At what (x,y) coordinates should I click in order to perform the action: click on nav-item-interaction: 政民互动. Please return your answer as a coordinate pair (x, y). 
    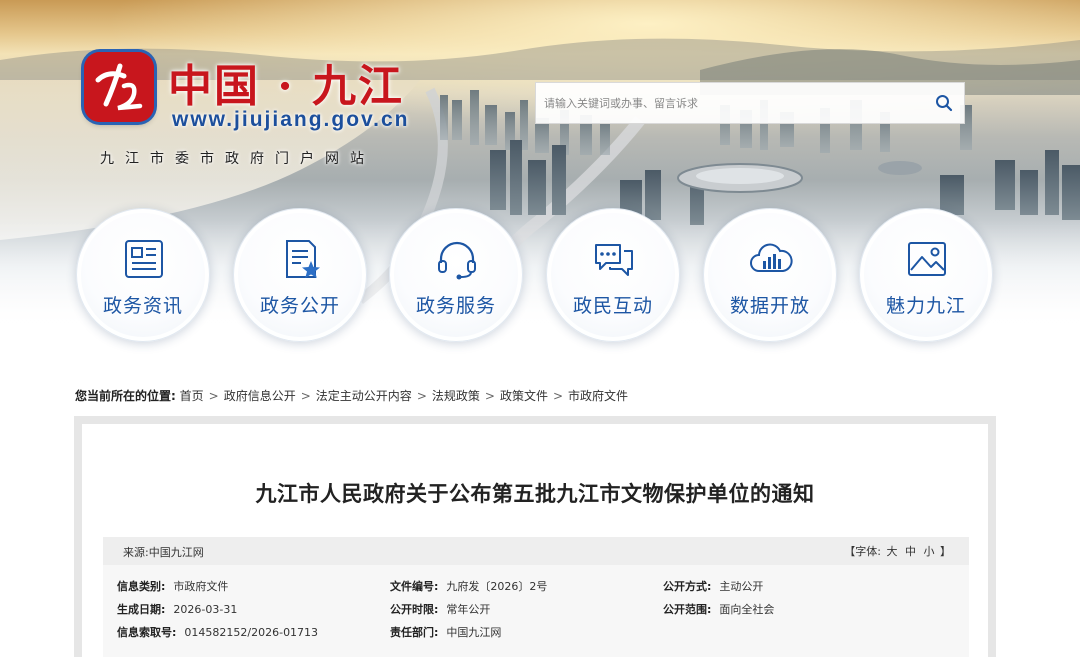
    Looking at the image, I should click on (613, 275).